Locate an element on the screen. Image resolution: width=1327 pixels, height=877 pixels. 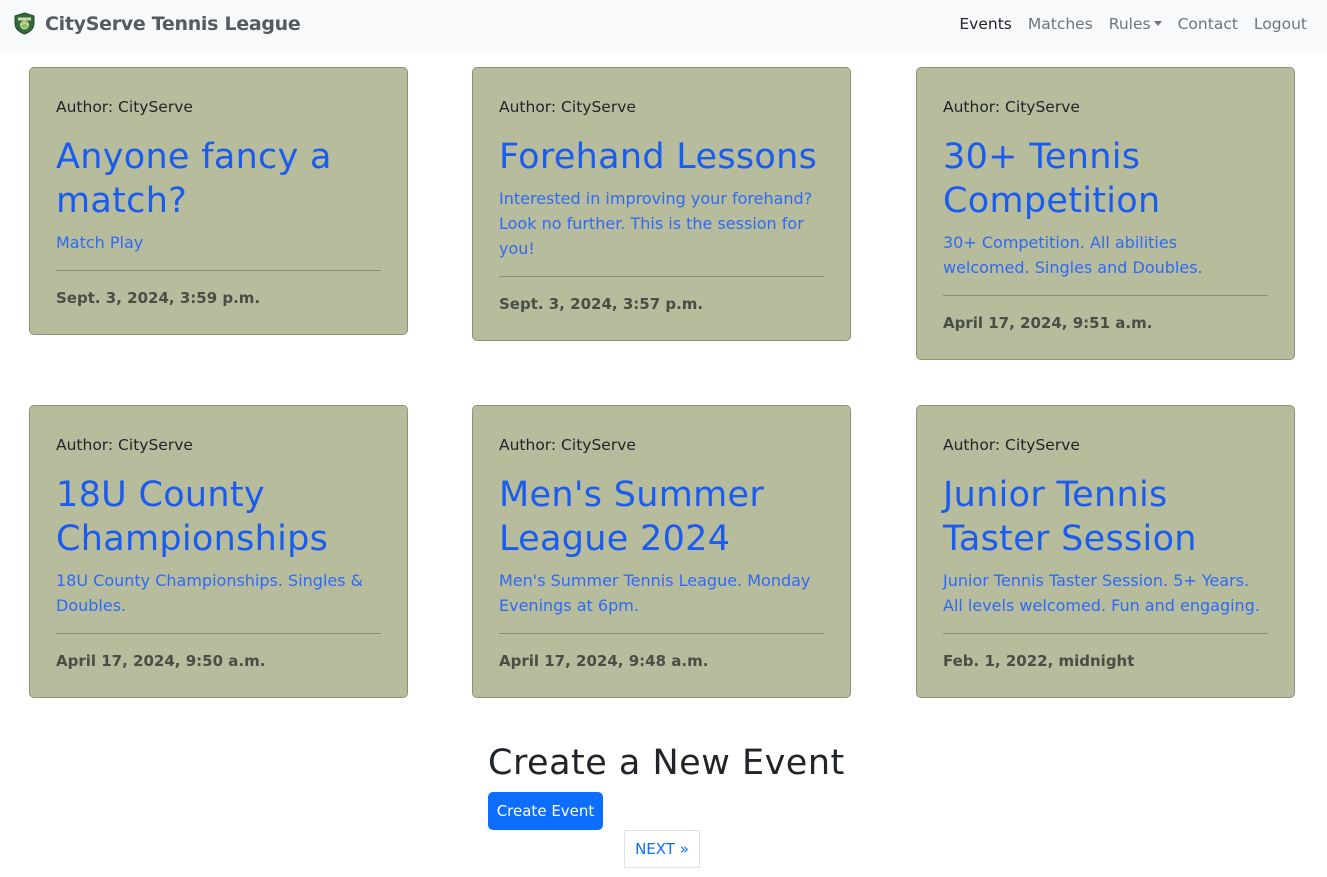
nav-link-matches: Matches is located at coordinates (1060, 24).